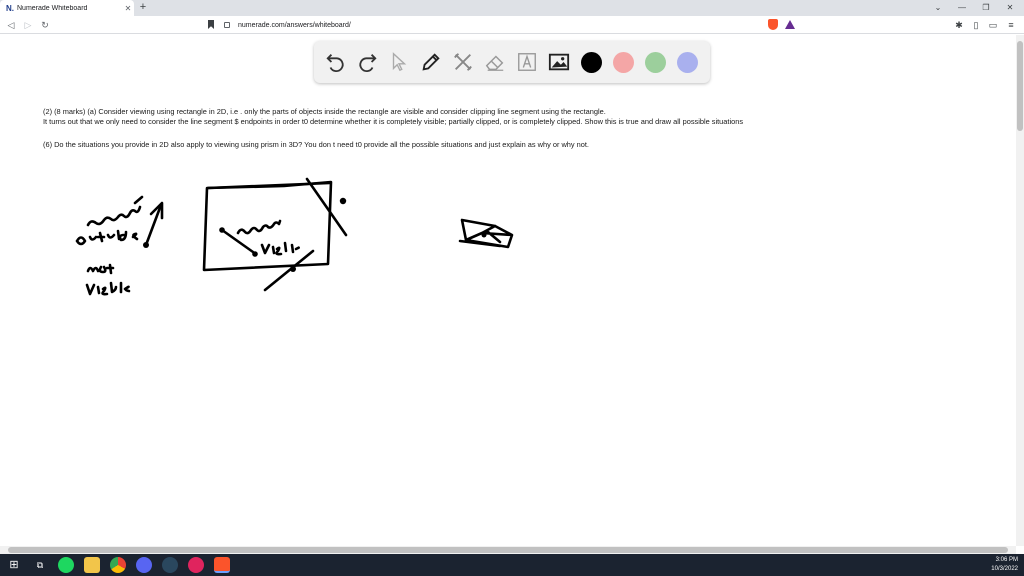  What do you see at coordinates (10, 8) in the screenshot?
I see `numerade-favicon-icon: N.` at bounding box center [10, 8].